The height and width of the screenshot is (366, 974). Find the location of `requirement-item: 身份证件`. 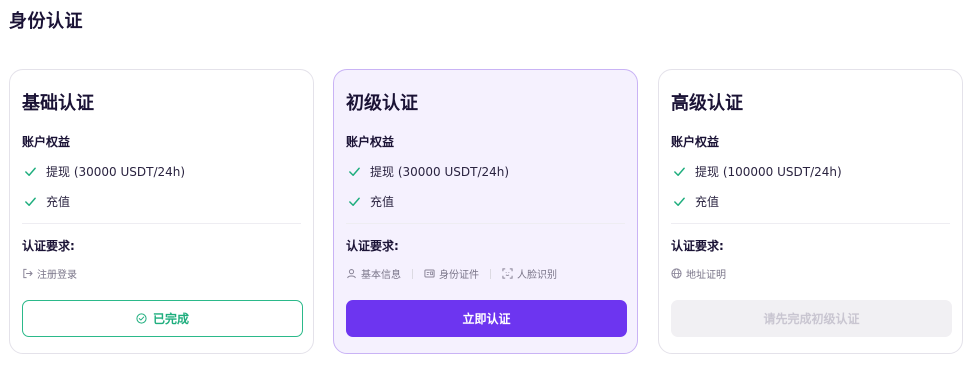

requirement-item: 身份证件 is located at coordinates (451, 273).